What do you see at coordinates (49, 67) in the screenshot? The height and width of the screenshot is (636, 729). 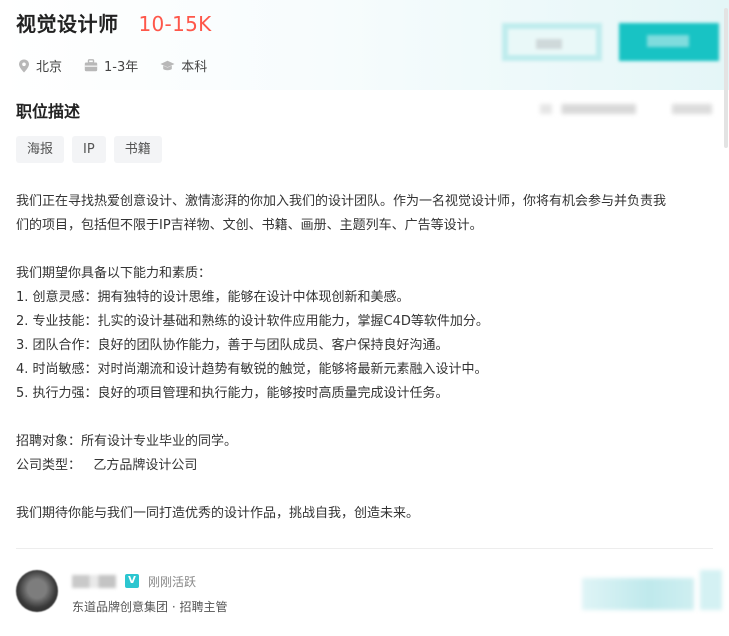 I see `location-text: 北京` at bounding box center [49, 67].